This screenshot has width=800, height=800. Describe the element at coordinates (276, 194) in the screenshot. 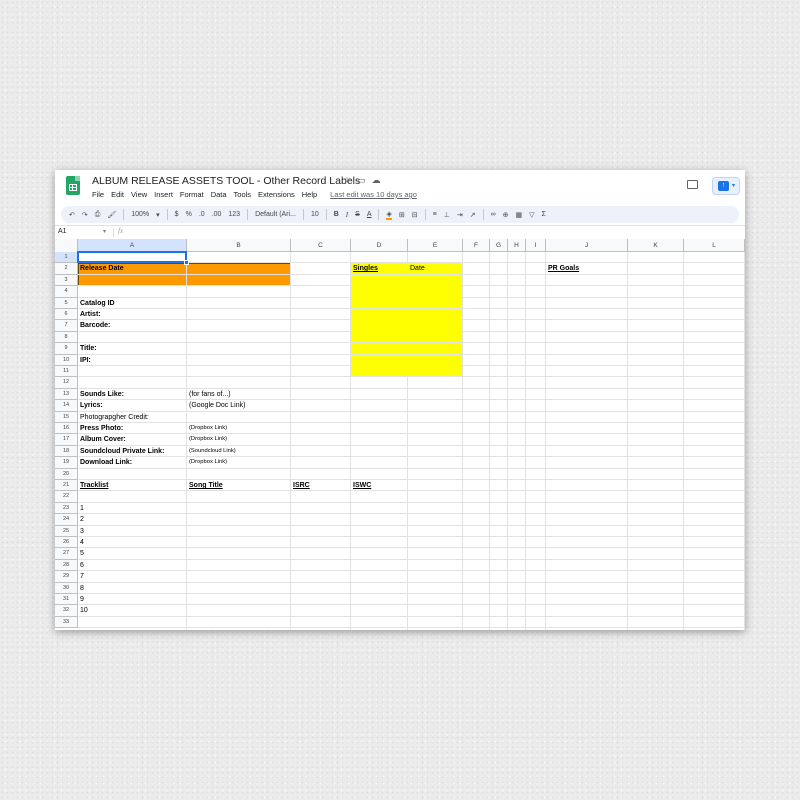

I see `menu-extensions: Extensions` at that location.